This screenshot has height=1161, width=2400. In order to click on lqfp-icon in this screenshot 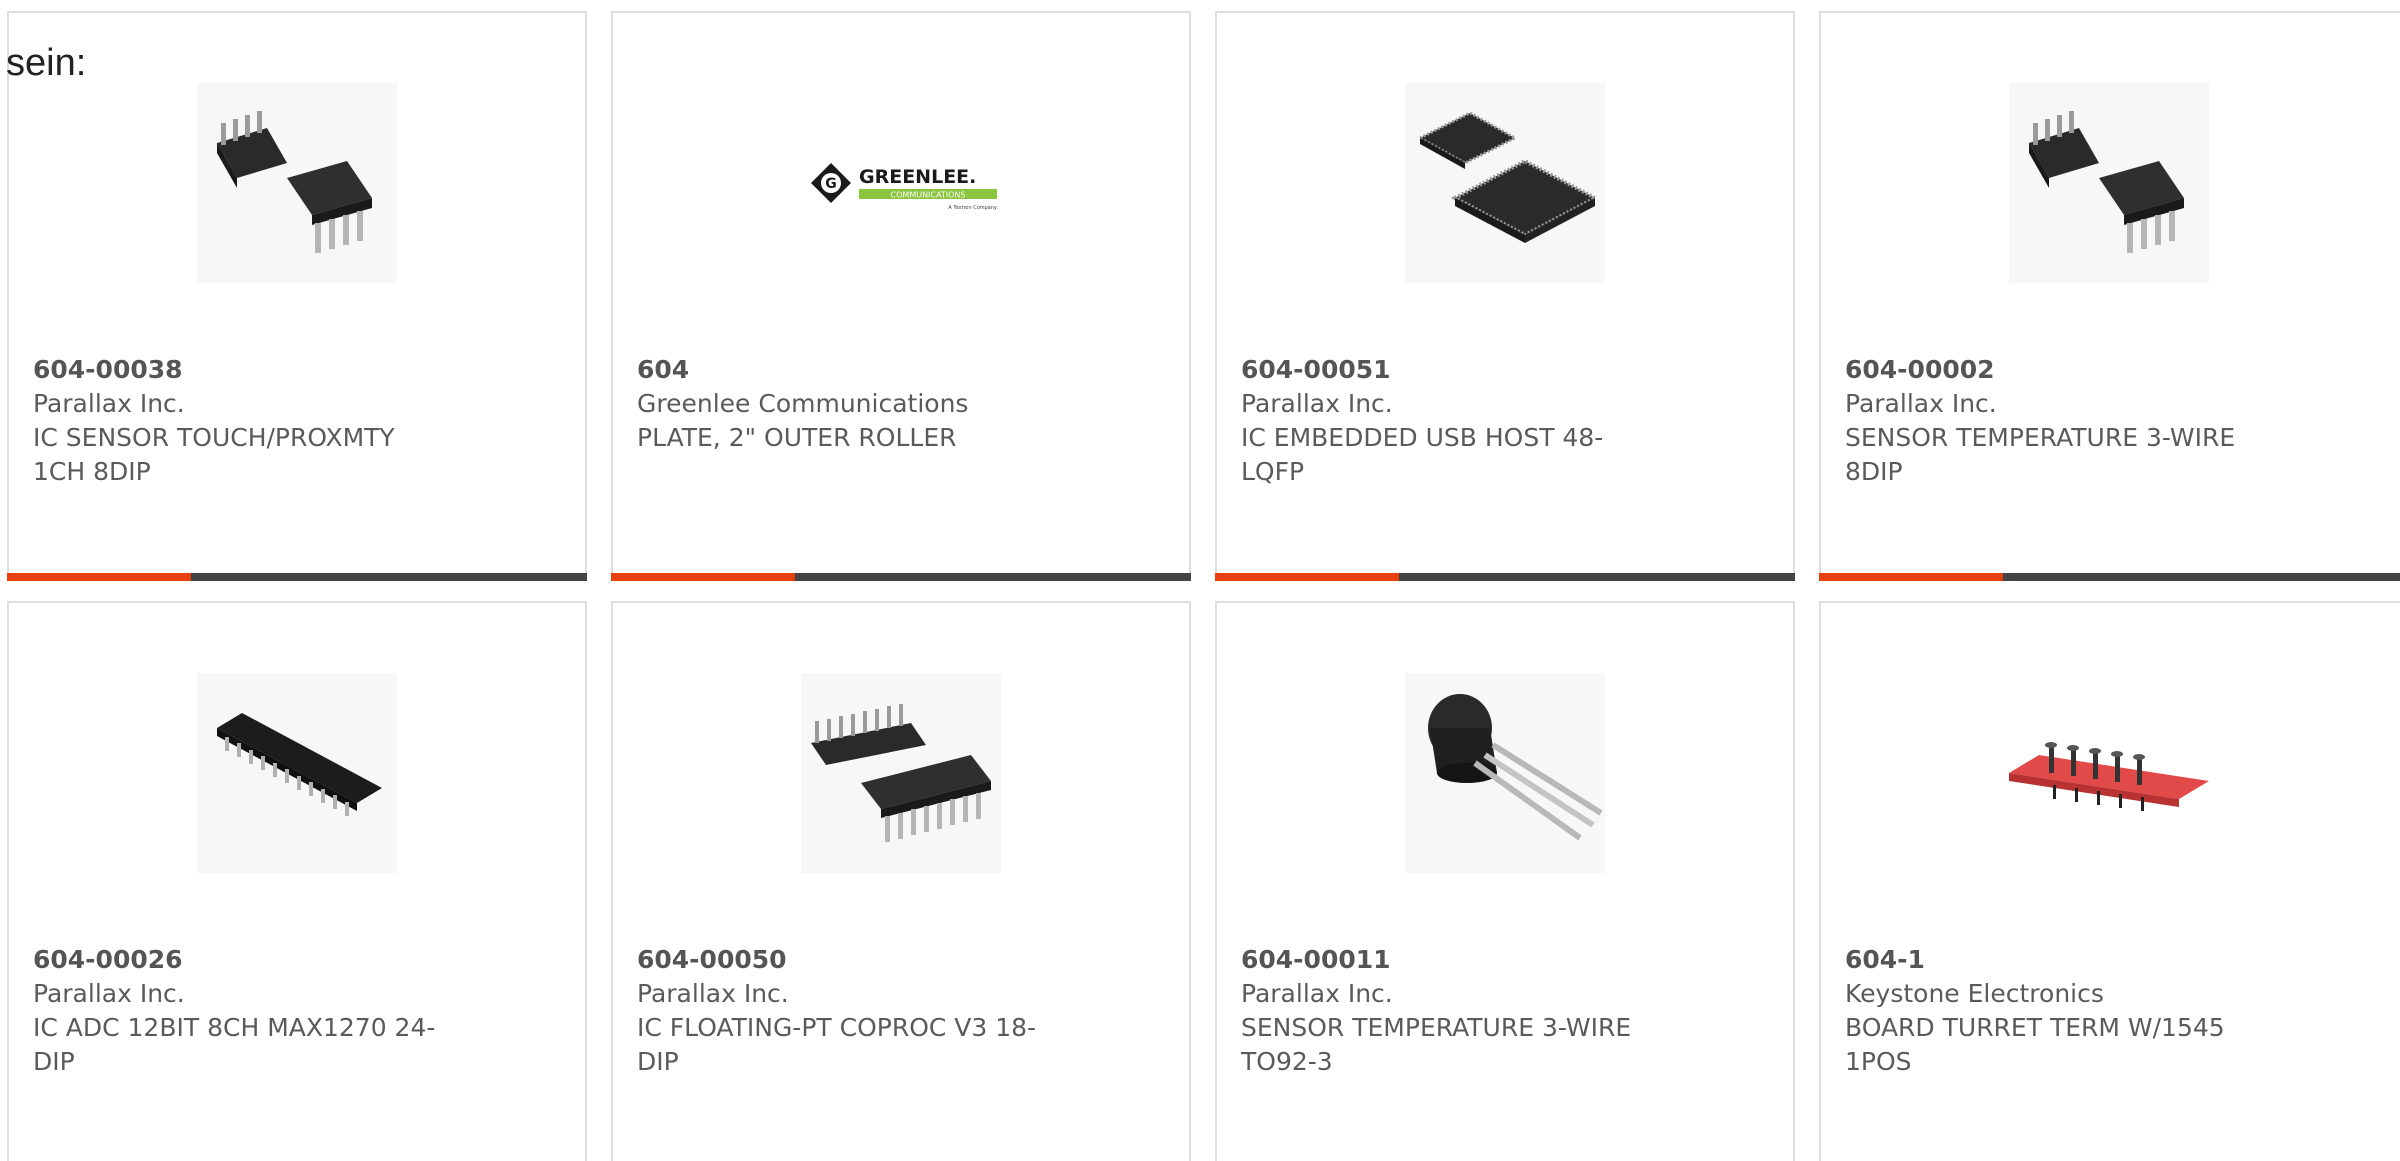, I will do `click(1505, 183)`.